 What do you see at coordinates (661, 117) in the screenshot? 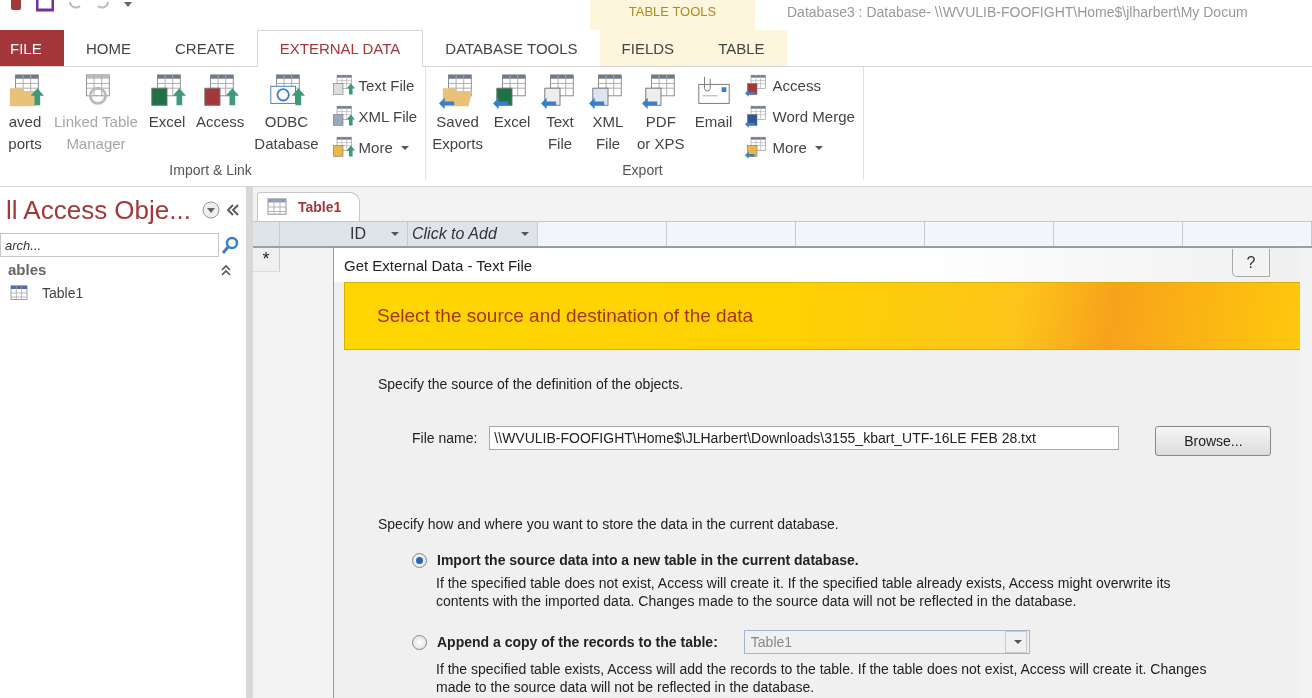
I see `ribbon-button: PDF or XPS` at bounding box center [661, 117].